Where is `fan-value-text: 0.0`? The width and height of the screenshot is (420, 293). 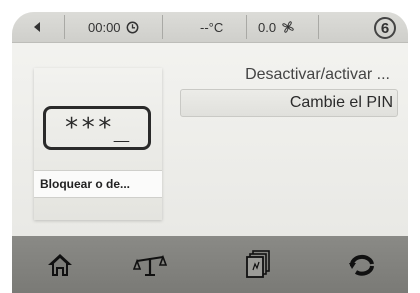 fan-value-text: 0.0 is located at coordinates (267, 27).